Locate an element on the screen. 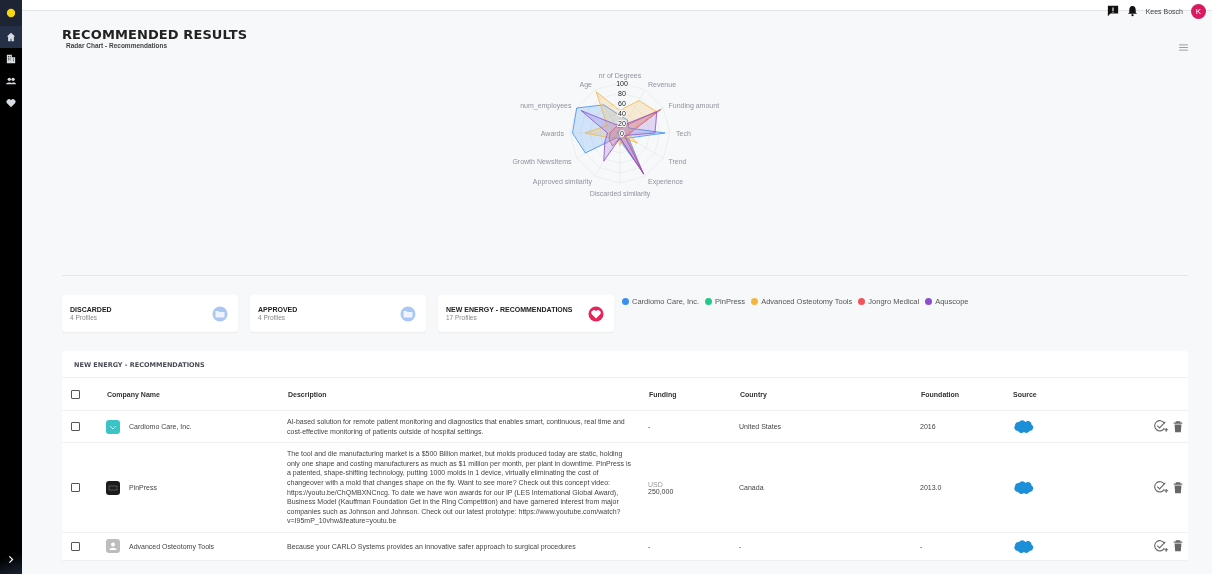 This screenshot has width=1212, height=574. people-icon is located at coordinates (11, 81).